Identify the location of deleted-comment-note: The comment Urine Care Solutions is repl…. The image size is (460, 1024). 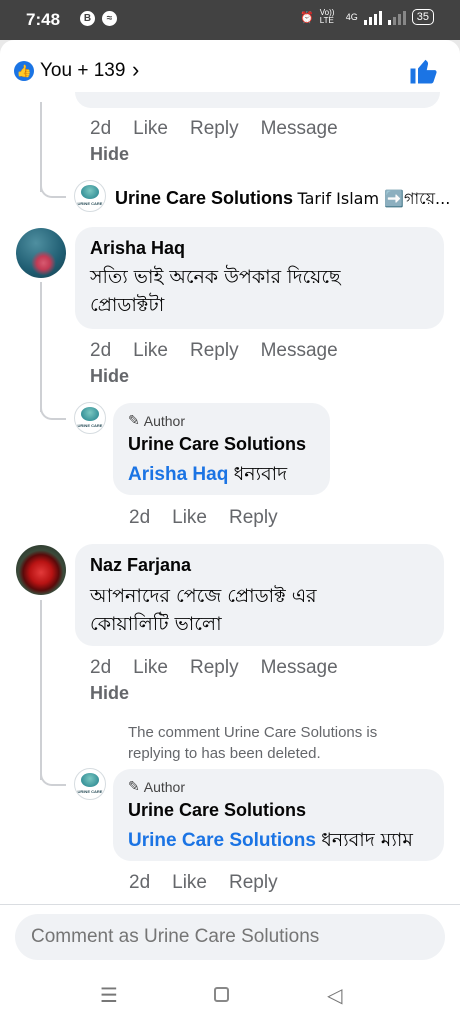
(252, 743).